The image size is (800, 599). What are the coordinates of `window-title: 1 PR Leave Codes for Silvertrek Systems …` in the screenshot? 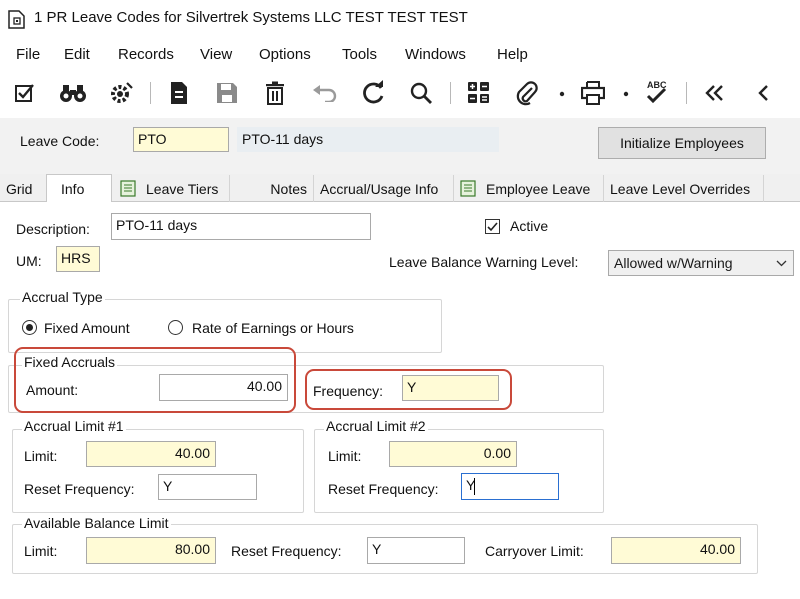 It's located at (251, 17).